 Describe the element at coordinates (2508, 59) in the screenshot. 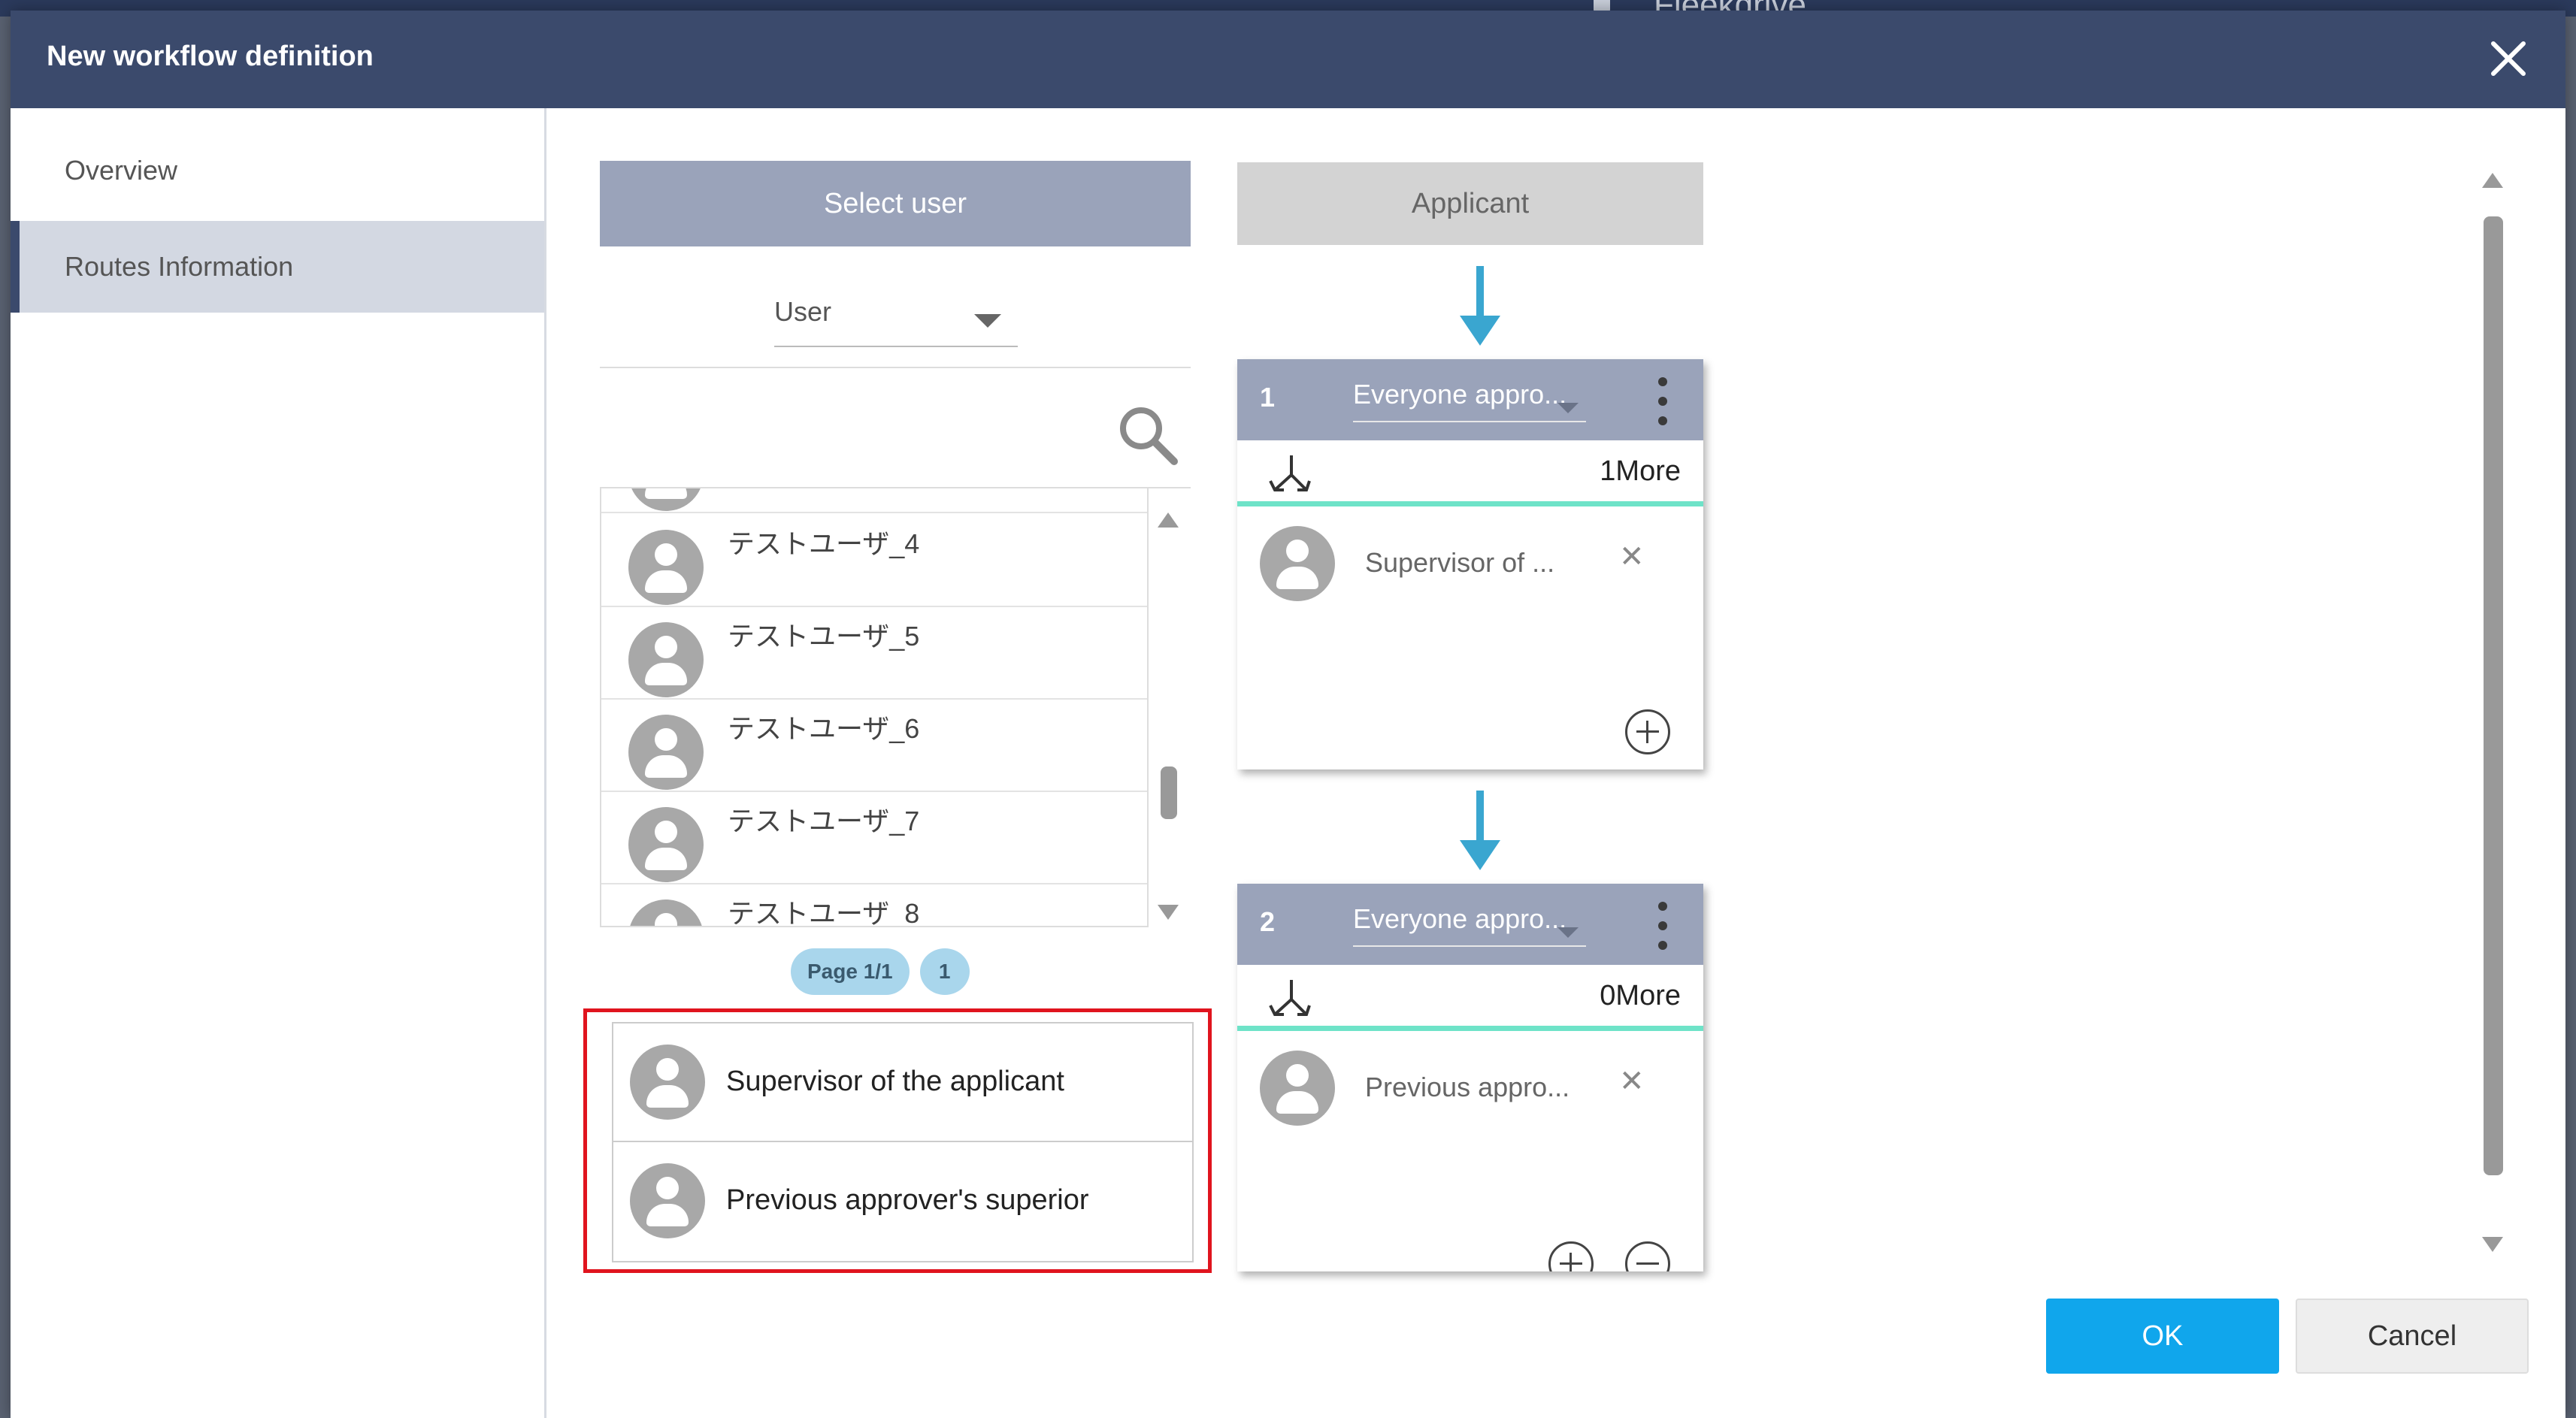

I see `close-icon` at that location.